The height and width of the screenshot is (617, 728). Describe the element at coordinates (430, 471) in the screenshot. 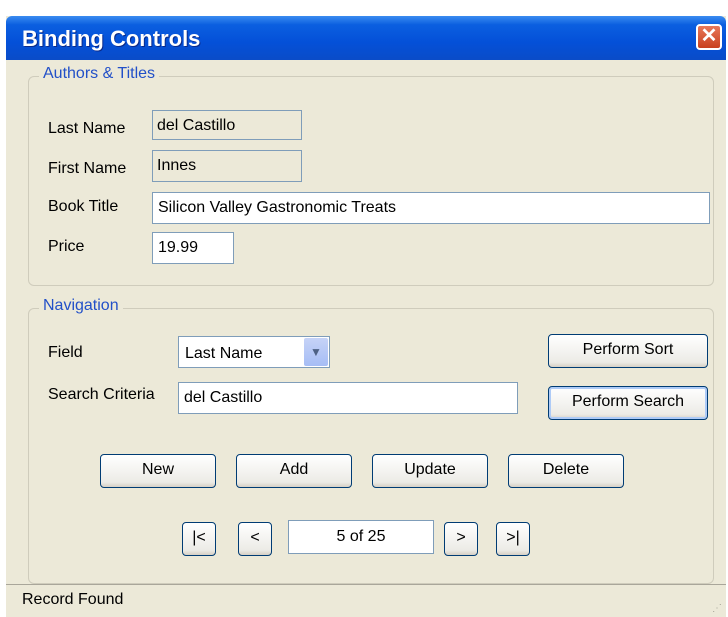

I see `update-button: Update` at that location.